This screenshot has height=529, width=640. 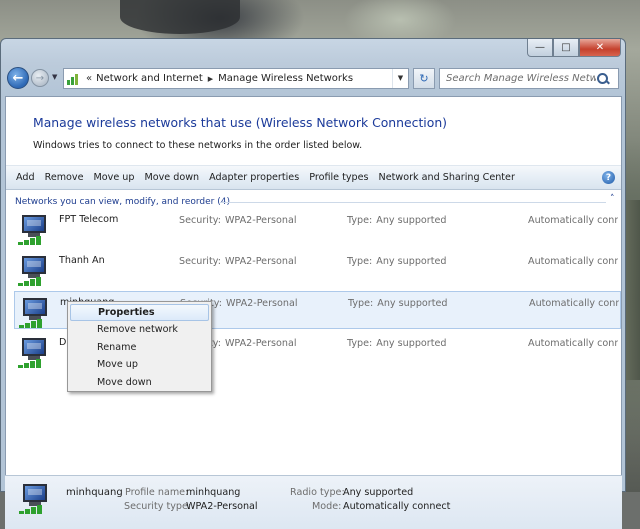 I want to click on menu-item-remove-network: Remove network, so click(x=139, y=329).